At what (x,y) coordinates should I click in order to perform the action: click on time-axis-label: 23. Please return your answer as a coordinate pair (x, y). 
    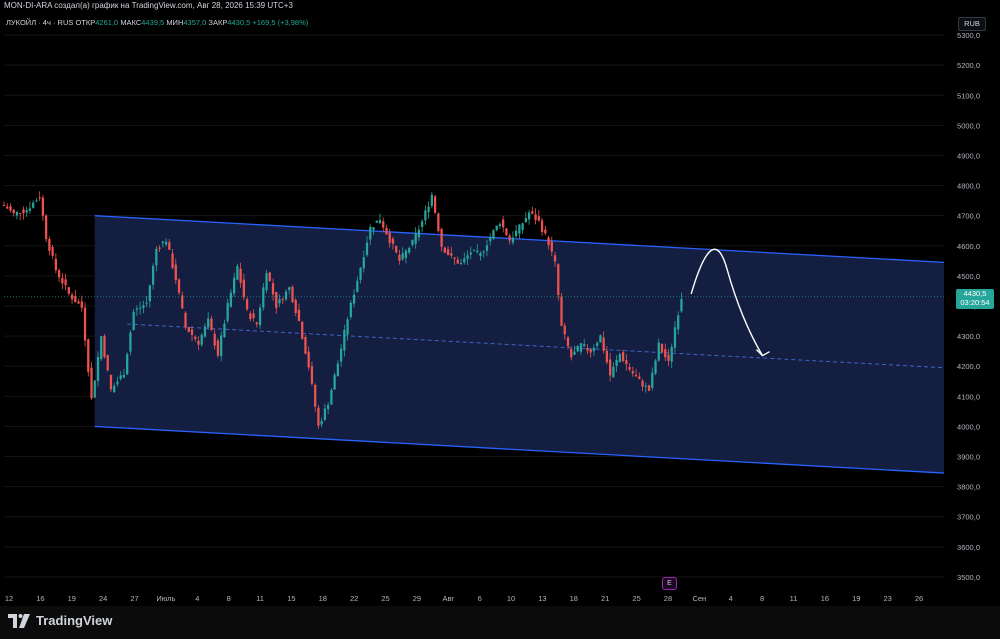
    Looking at the image, I should click on (887, 598).